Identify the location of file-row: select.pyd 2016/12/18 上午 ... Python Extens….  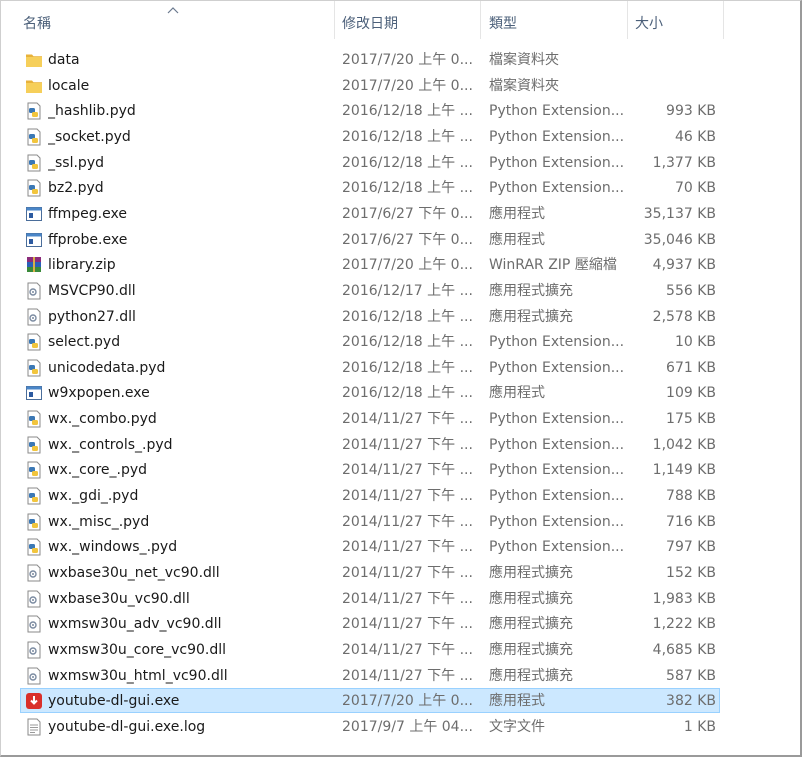
(370, 341).